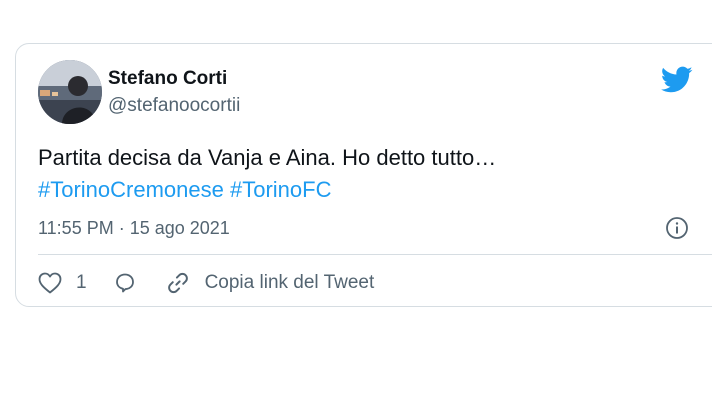  Describe the element at coordinates (289, 282) in the screenshot. I see `copy-link-label: Copia link del Tweet` at that location.